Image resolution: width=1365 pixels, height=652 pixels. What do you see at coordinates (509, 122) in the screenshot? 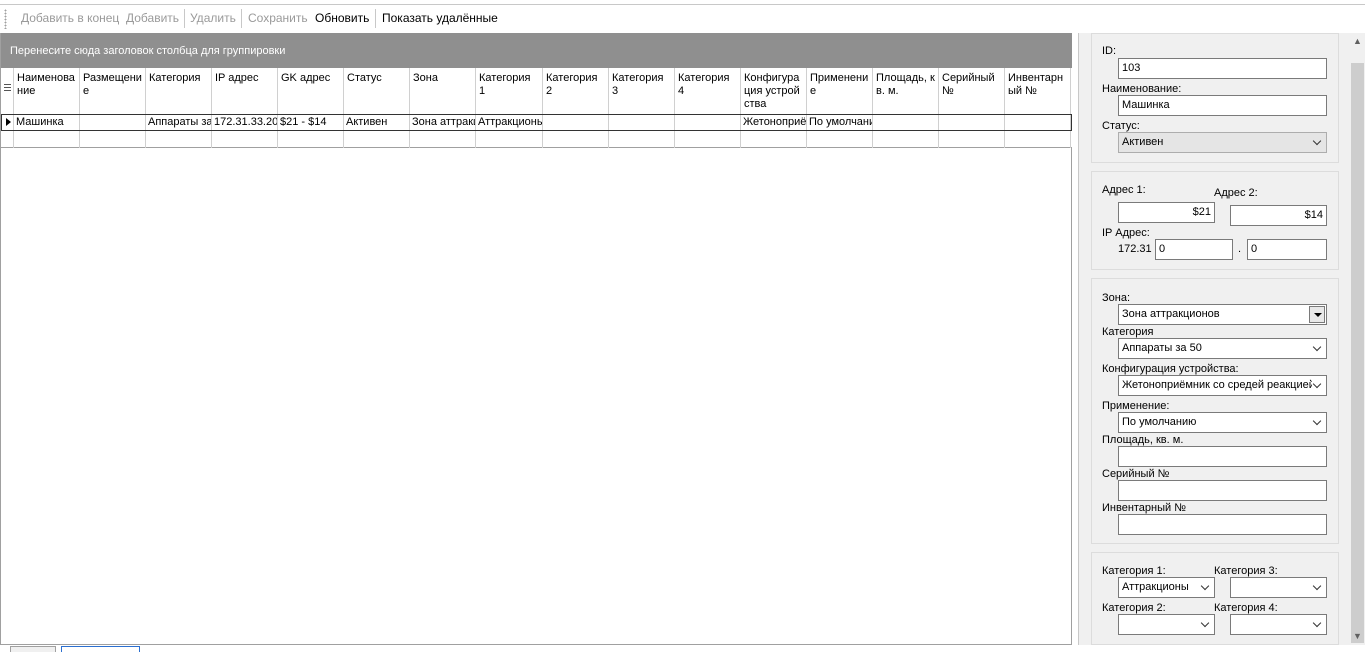
I see `cell-category1: Аттракционы` at bounding box center [509, 122].